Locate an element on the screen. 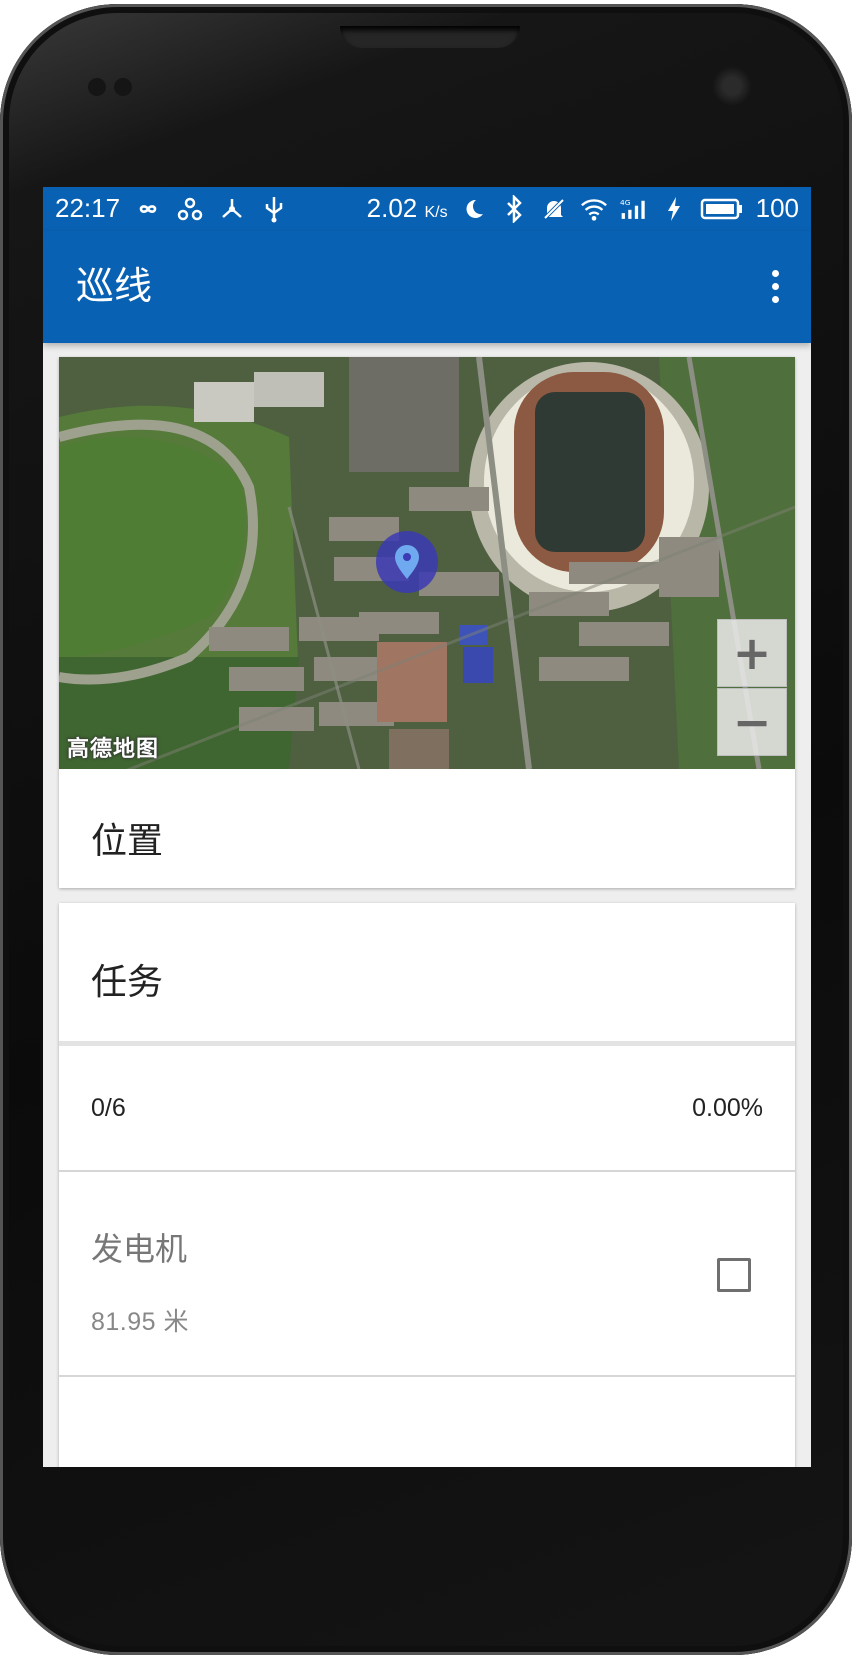 Image resolution: width=856 pixels, height=1659 pixels. task-item-name: 发电机 is located at coordinates (139, 1249).